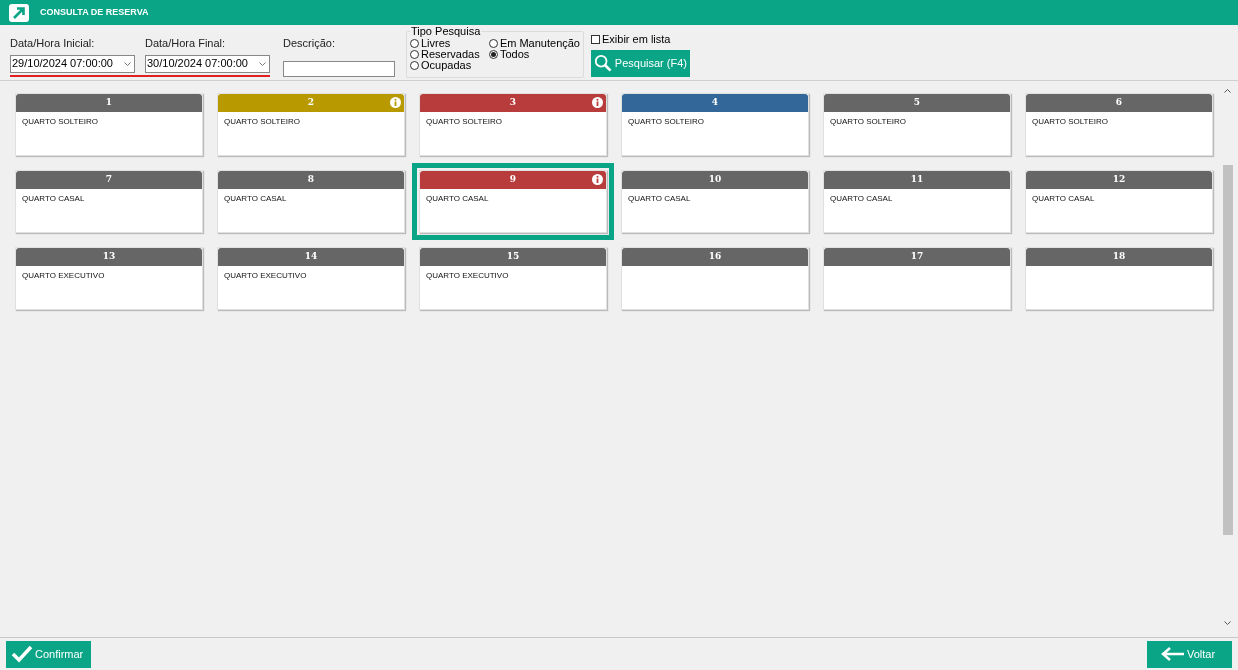 This screenshot has width=1238, height=670. Describe the element at coordinates (53, 43) in the screenshot. I see `field-label: Data/Hora Inicial:` at that location.